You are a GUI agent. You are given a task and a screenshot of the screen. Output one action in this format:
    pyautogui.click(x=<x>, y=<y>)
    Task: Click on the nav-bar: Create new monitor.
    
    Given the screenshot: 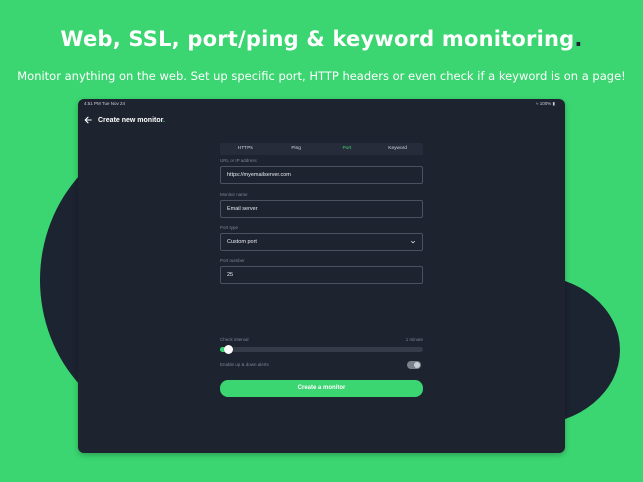 What is the action you would take?
    pyautogui.click(x=124, y=120)
    